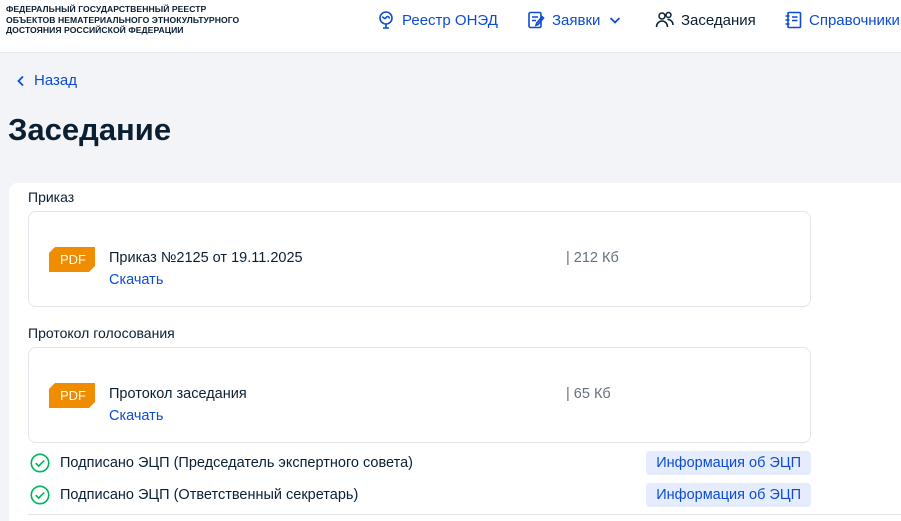 The width and height of the screenshot is (901, 521). I want to click on back-link: Назад, so click(46, 80).